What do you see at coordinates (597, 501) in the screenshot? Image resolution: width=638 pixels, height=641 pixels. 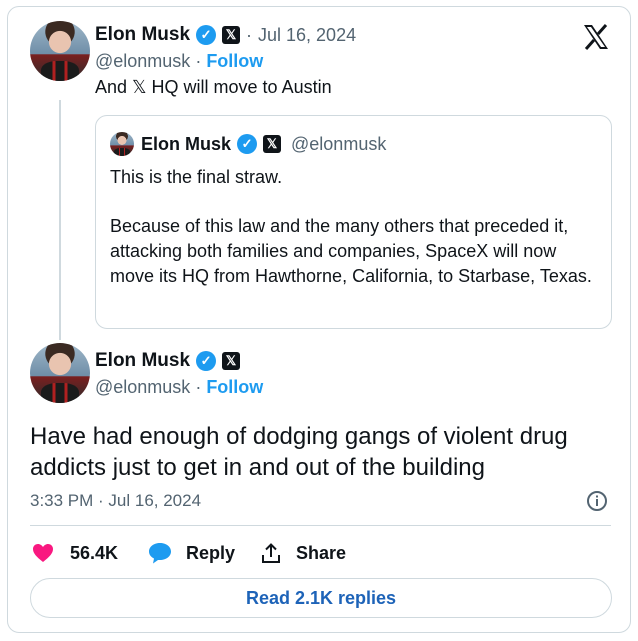 I see `info-icon` at bounding box center [597, 501].